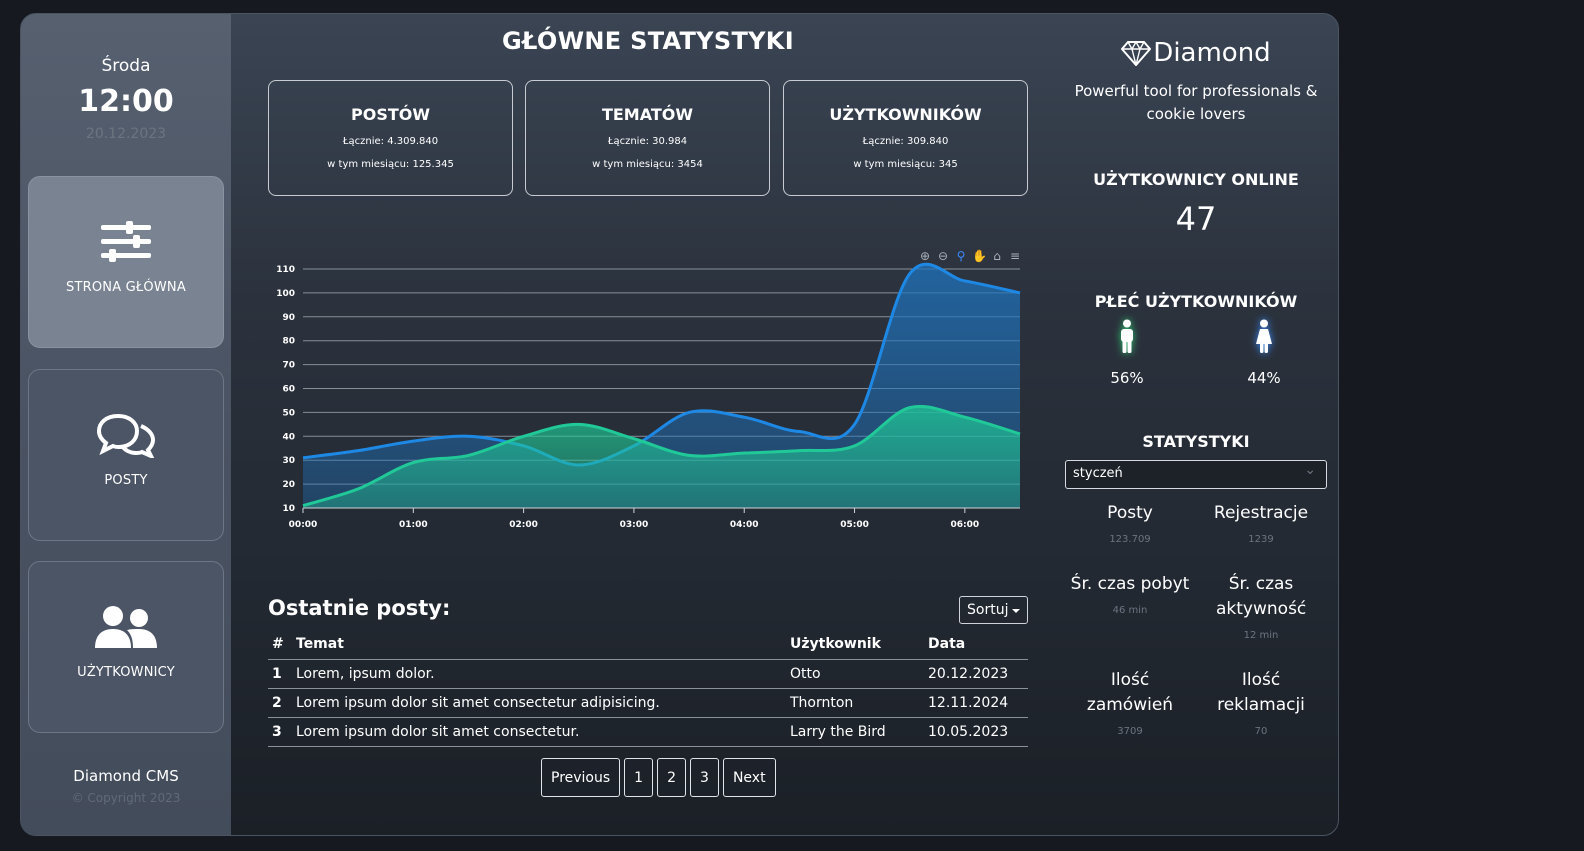 This screenshot has height=851, width=1584. I want to click on table-header-row: # Temat Użytkownik Data, so click(648, 644).